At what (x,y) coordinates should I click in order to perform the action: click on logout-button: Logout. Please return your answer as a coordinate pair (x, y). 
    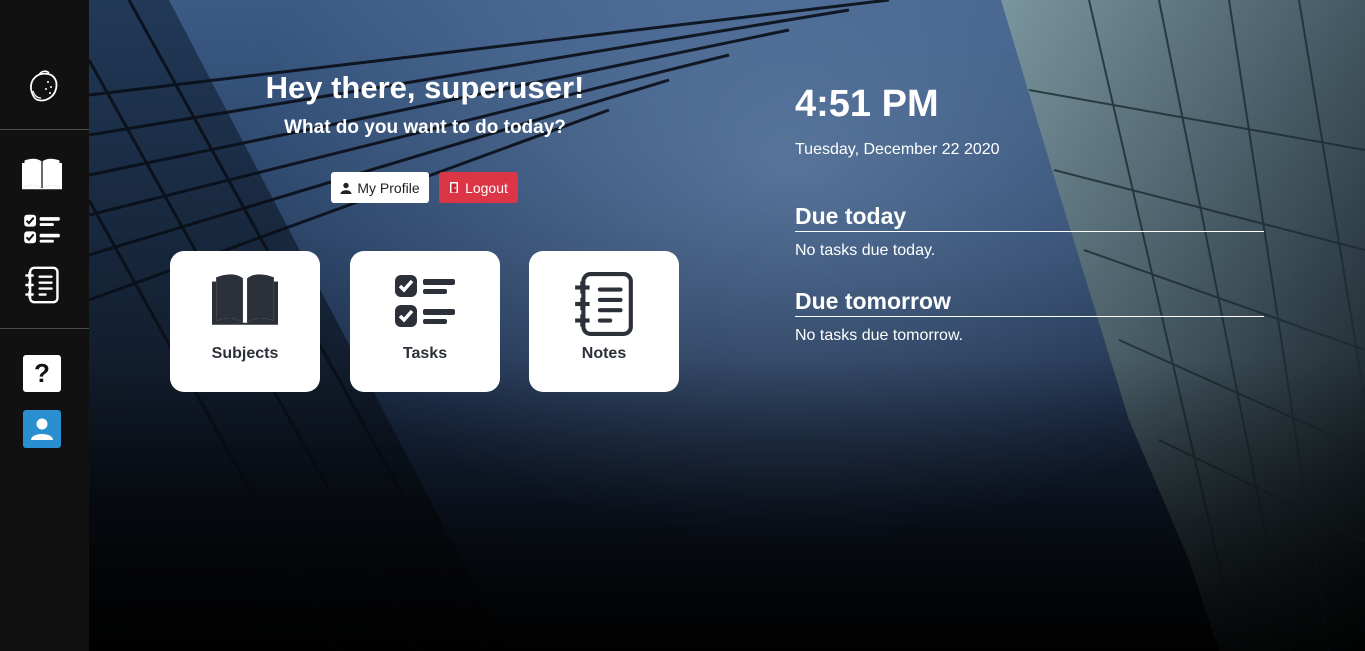
    Looking at the image, I should click on (478, 187).